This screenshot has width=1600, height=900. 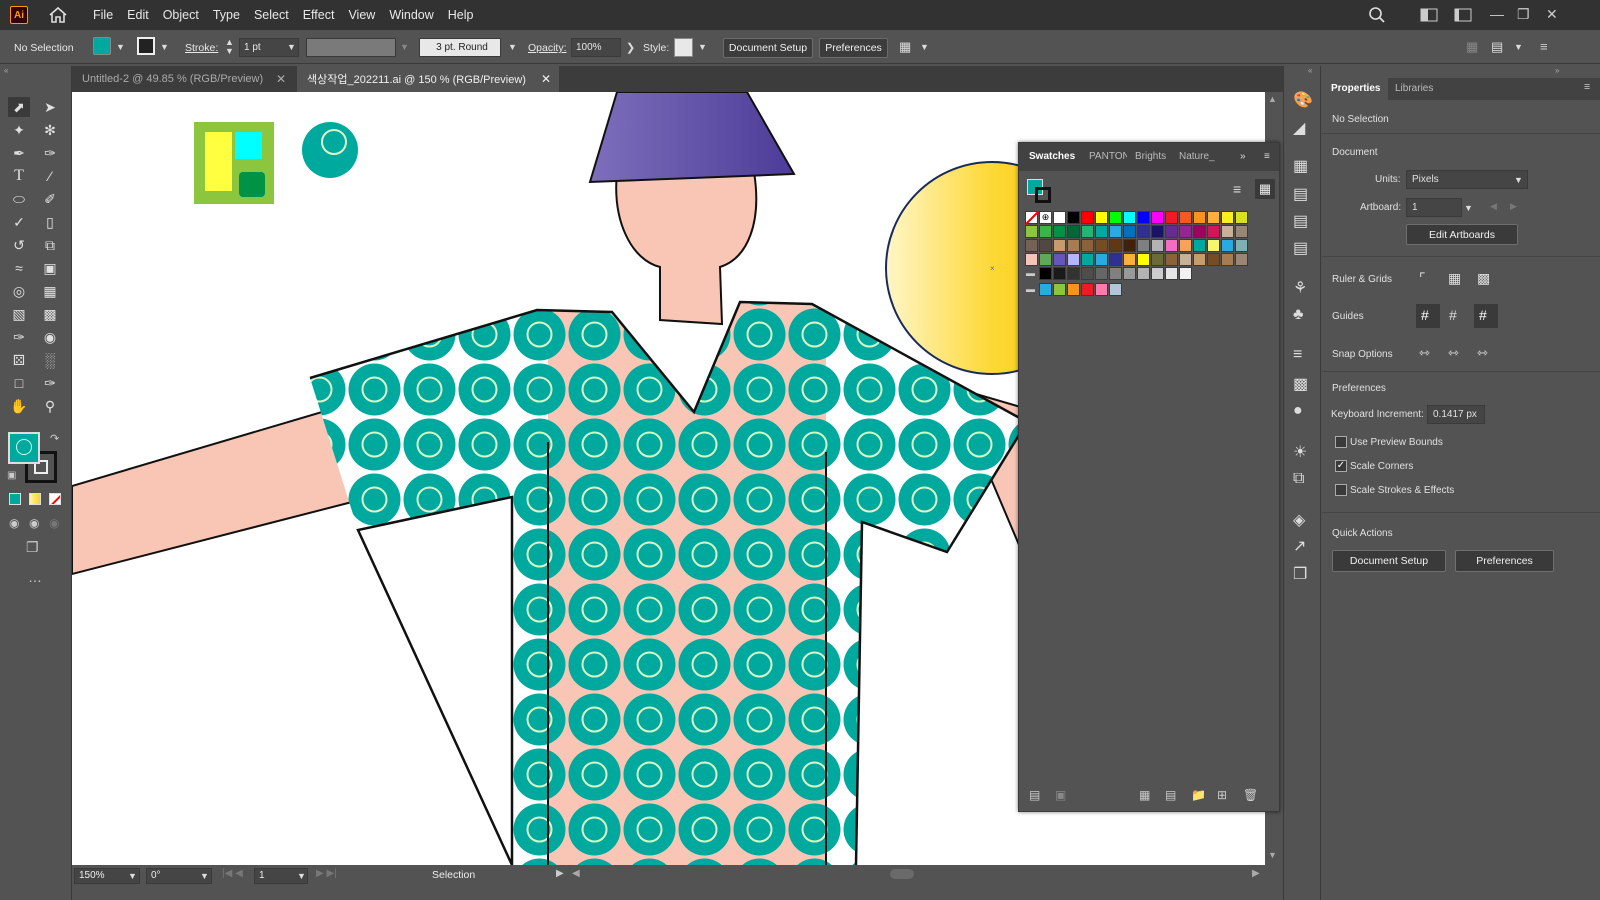 I want to click on horizontal-scroll-thumb, so click(x=902, y=874).